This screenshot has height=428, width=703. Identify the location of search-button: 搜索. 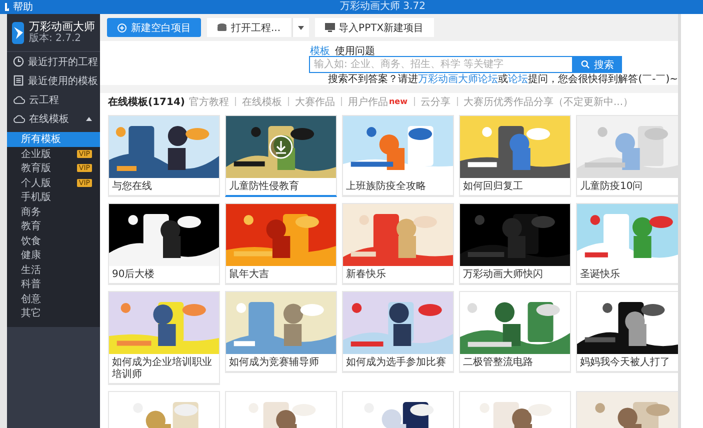
(597, 64).